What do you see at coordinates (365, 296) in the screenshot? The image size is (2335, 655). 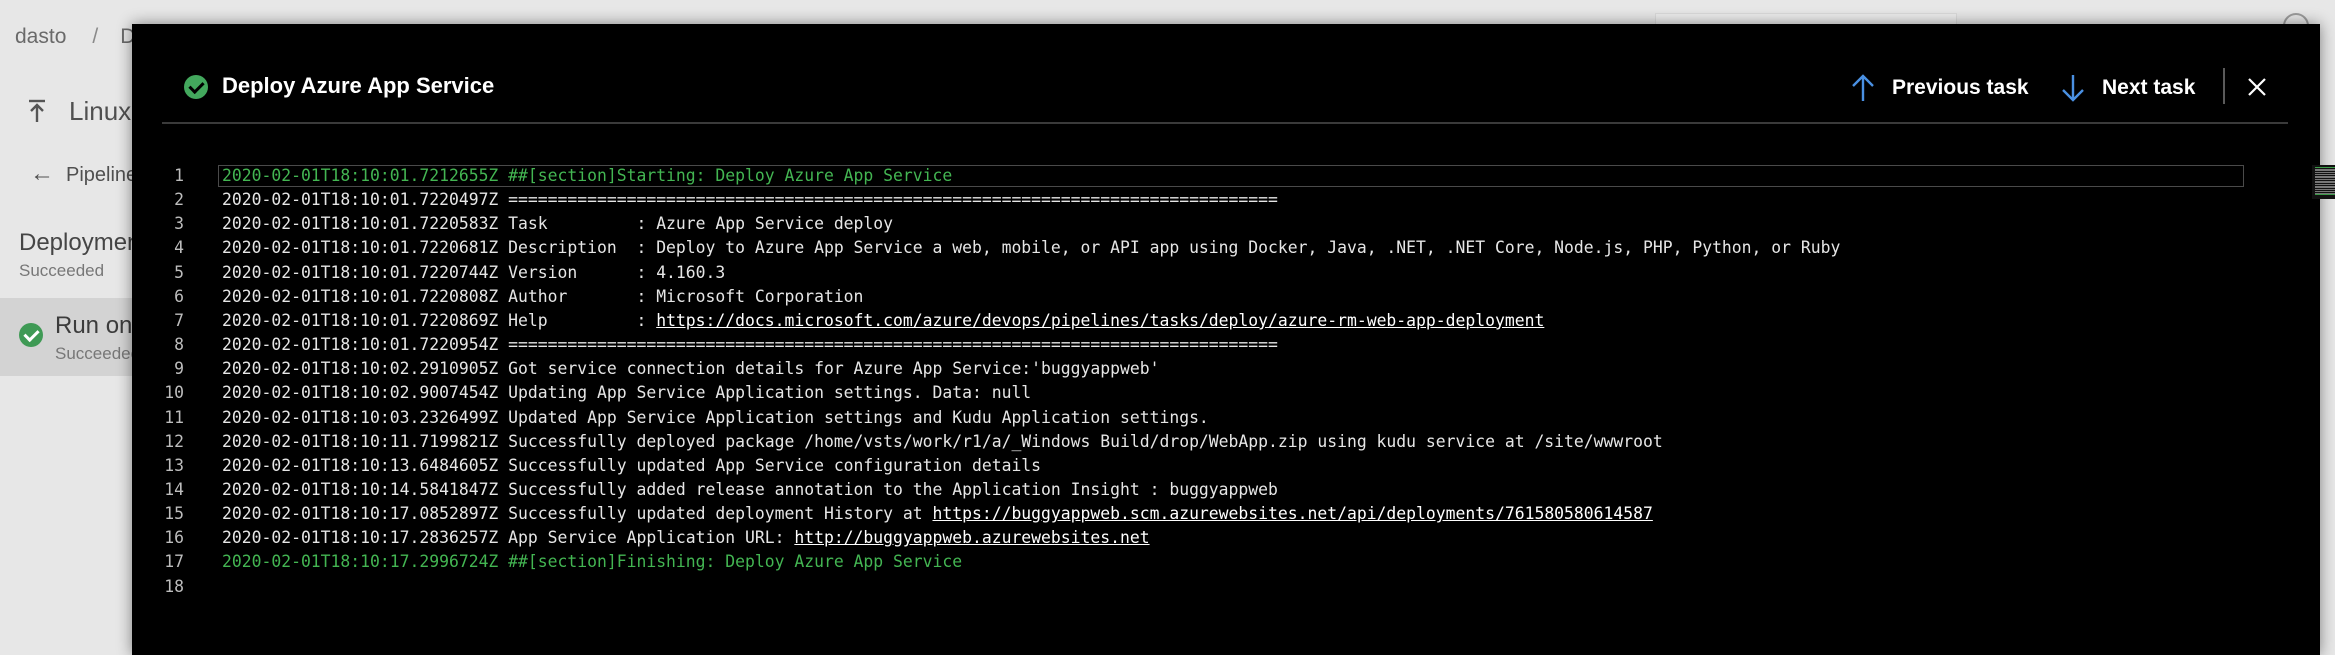 I see `log-timestamp: 2020-02-01T18:10:01.7220808Z` at bounding box center [365, 296].